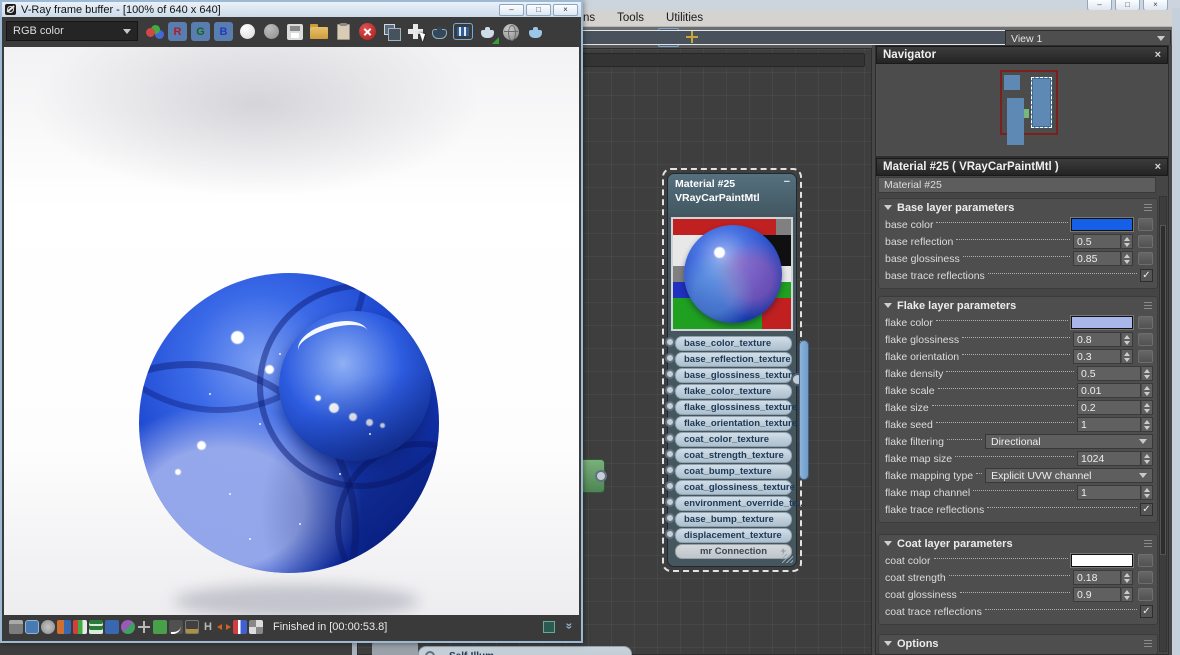 The width and height of the screenshot is (1180, 655). Describe the element at coordinates (64, 627) in the screenshot. I see `levels-icon` at that location.